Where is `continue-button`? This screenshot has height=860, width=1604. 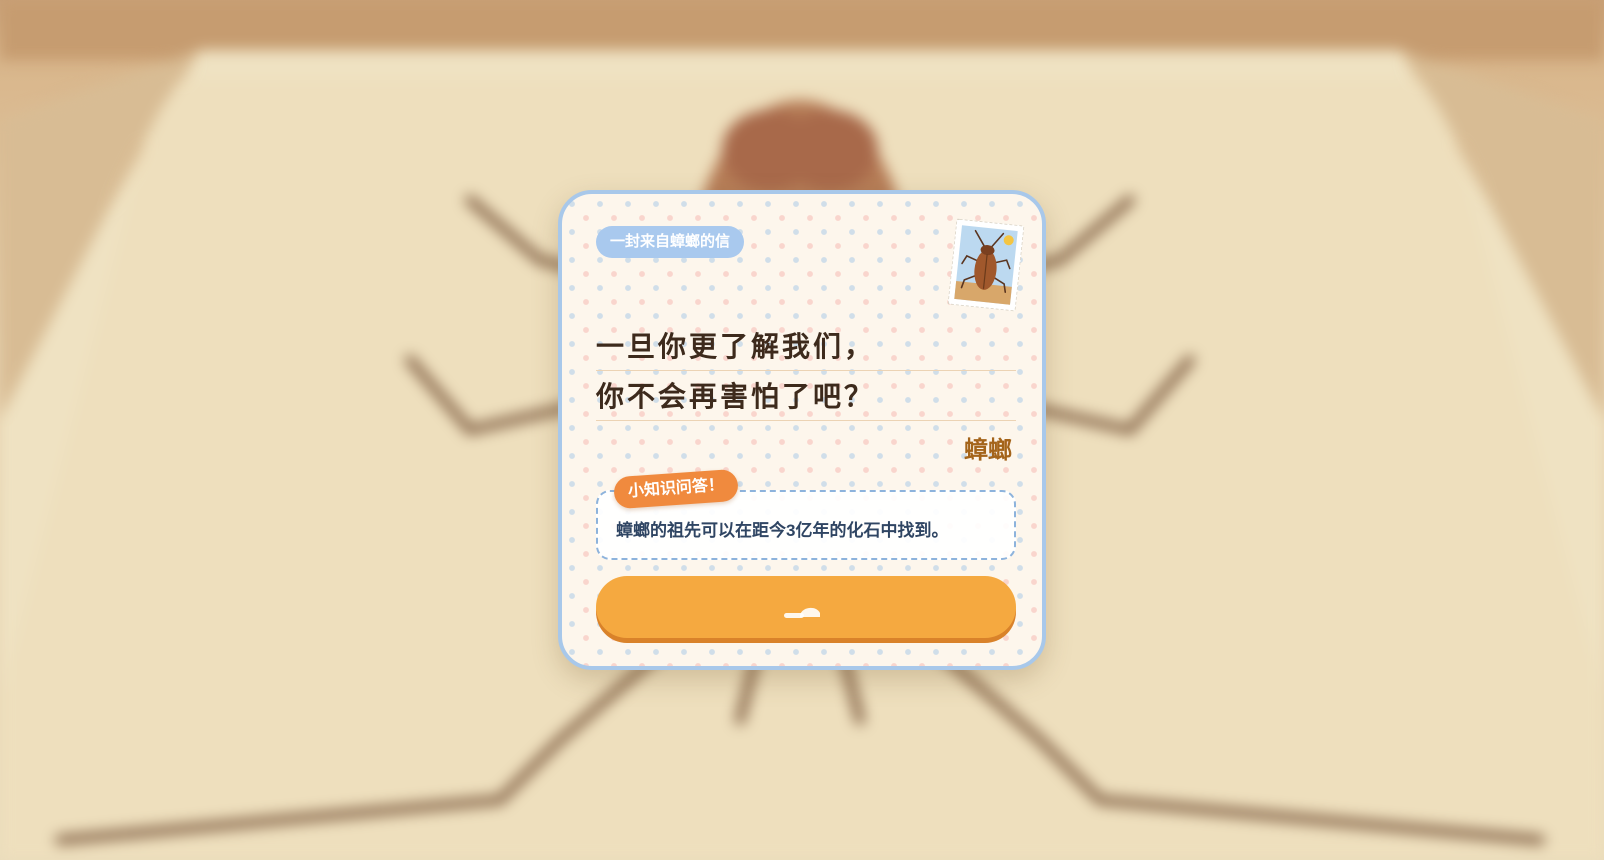
continue-button is located at coordinates (806, 607).